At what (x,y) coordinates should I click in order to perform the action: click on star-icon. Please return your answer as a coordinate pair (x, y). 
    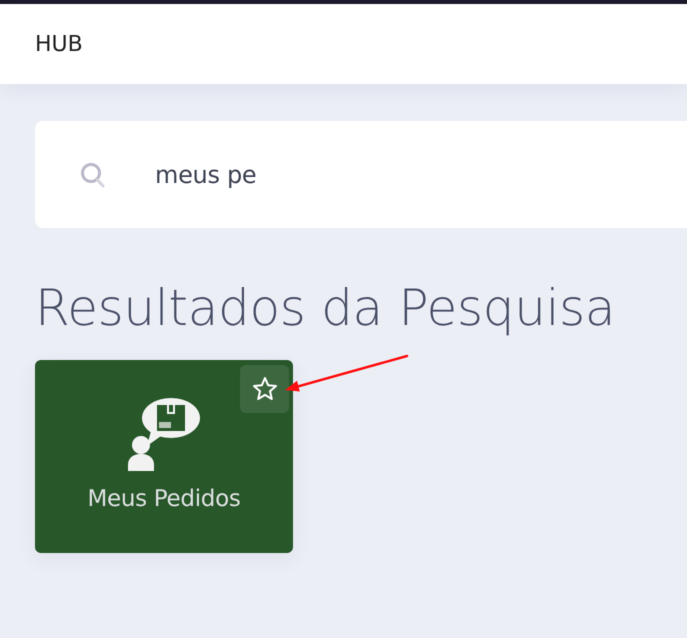
    Looking at the image, I should click on (265, 389).